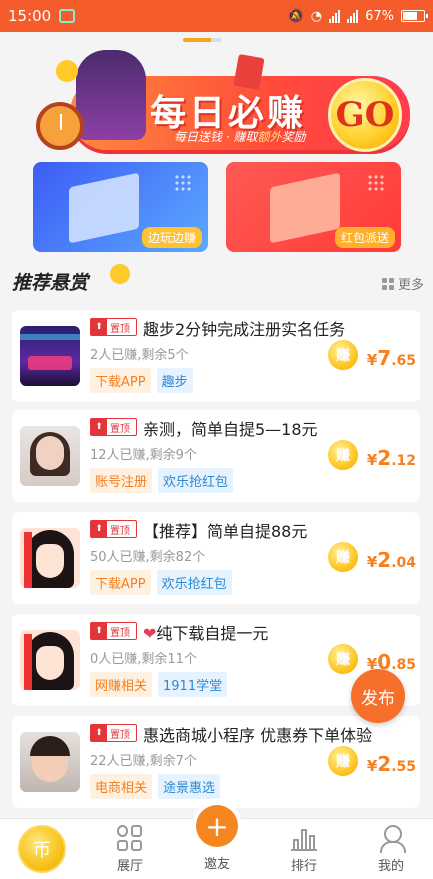 Image resolution: width=433 pixels, height=879 pixels. Describe the element at coordinates (148, 557) in the screenshot. I see `task-progress: 50人已赚,剩余82个` at that location.